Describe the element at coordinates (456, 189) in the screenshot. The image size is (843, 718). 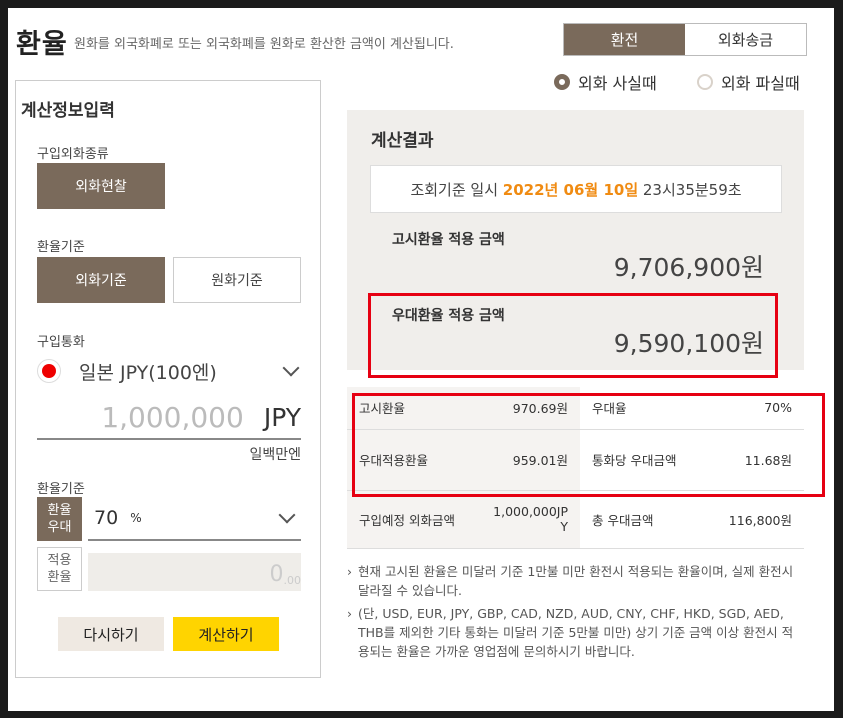
I see `date-prefix: 조회기준 일시` at that location.